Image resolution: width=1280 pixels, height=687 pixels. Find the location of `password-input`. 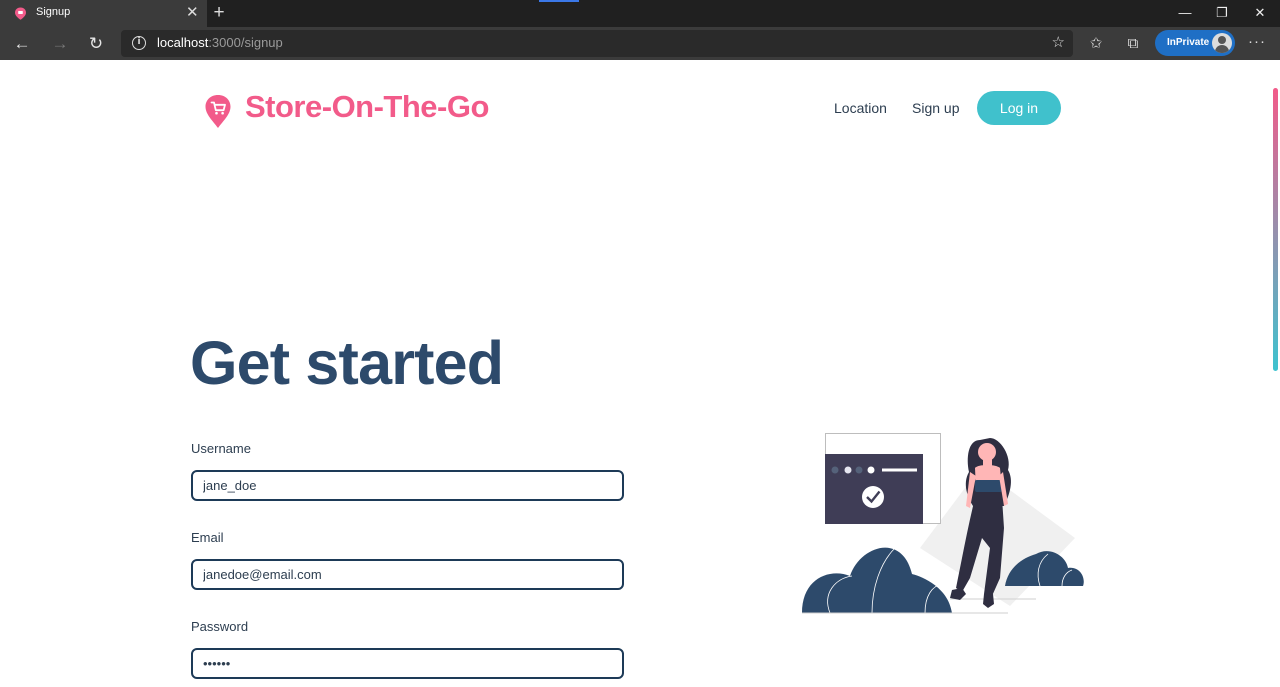

password-input is located at coordinates (407, 663).